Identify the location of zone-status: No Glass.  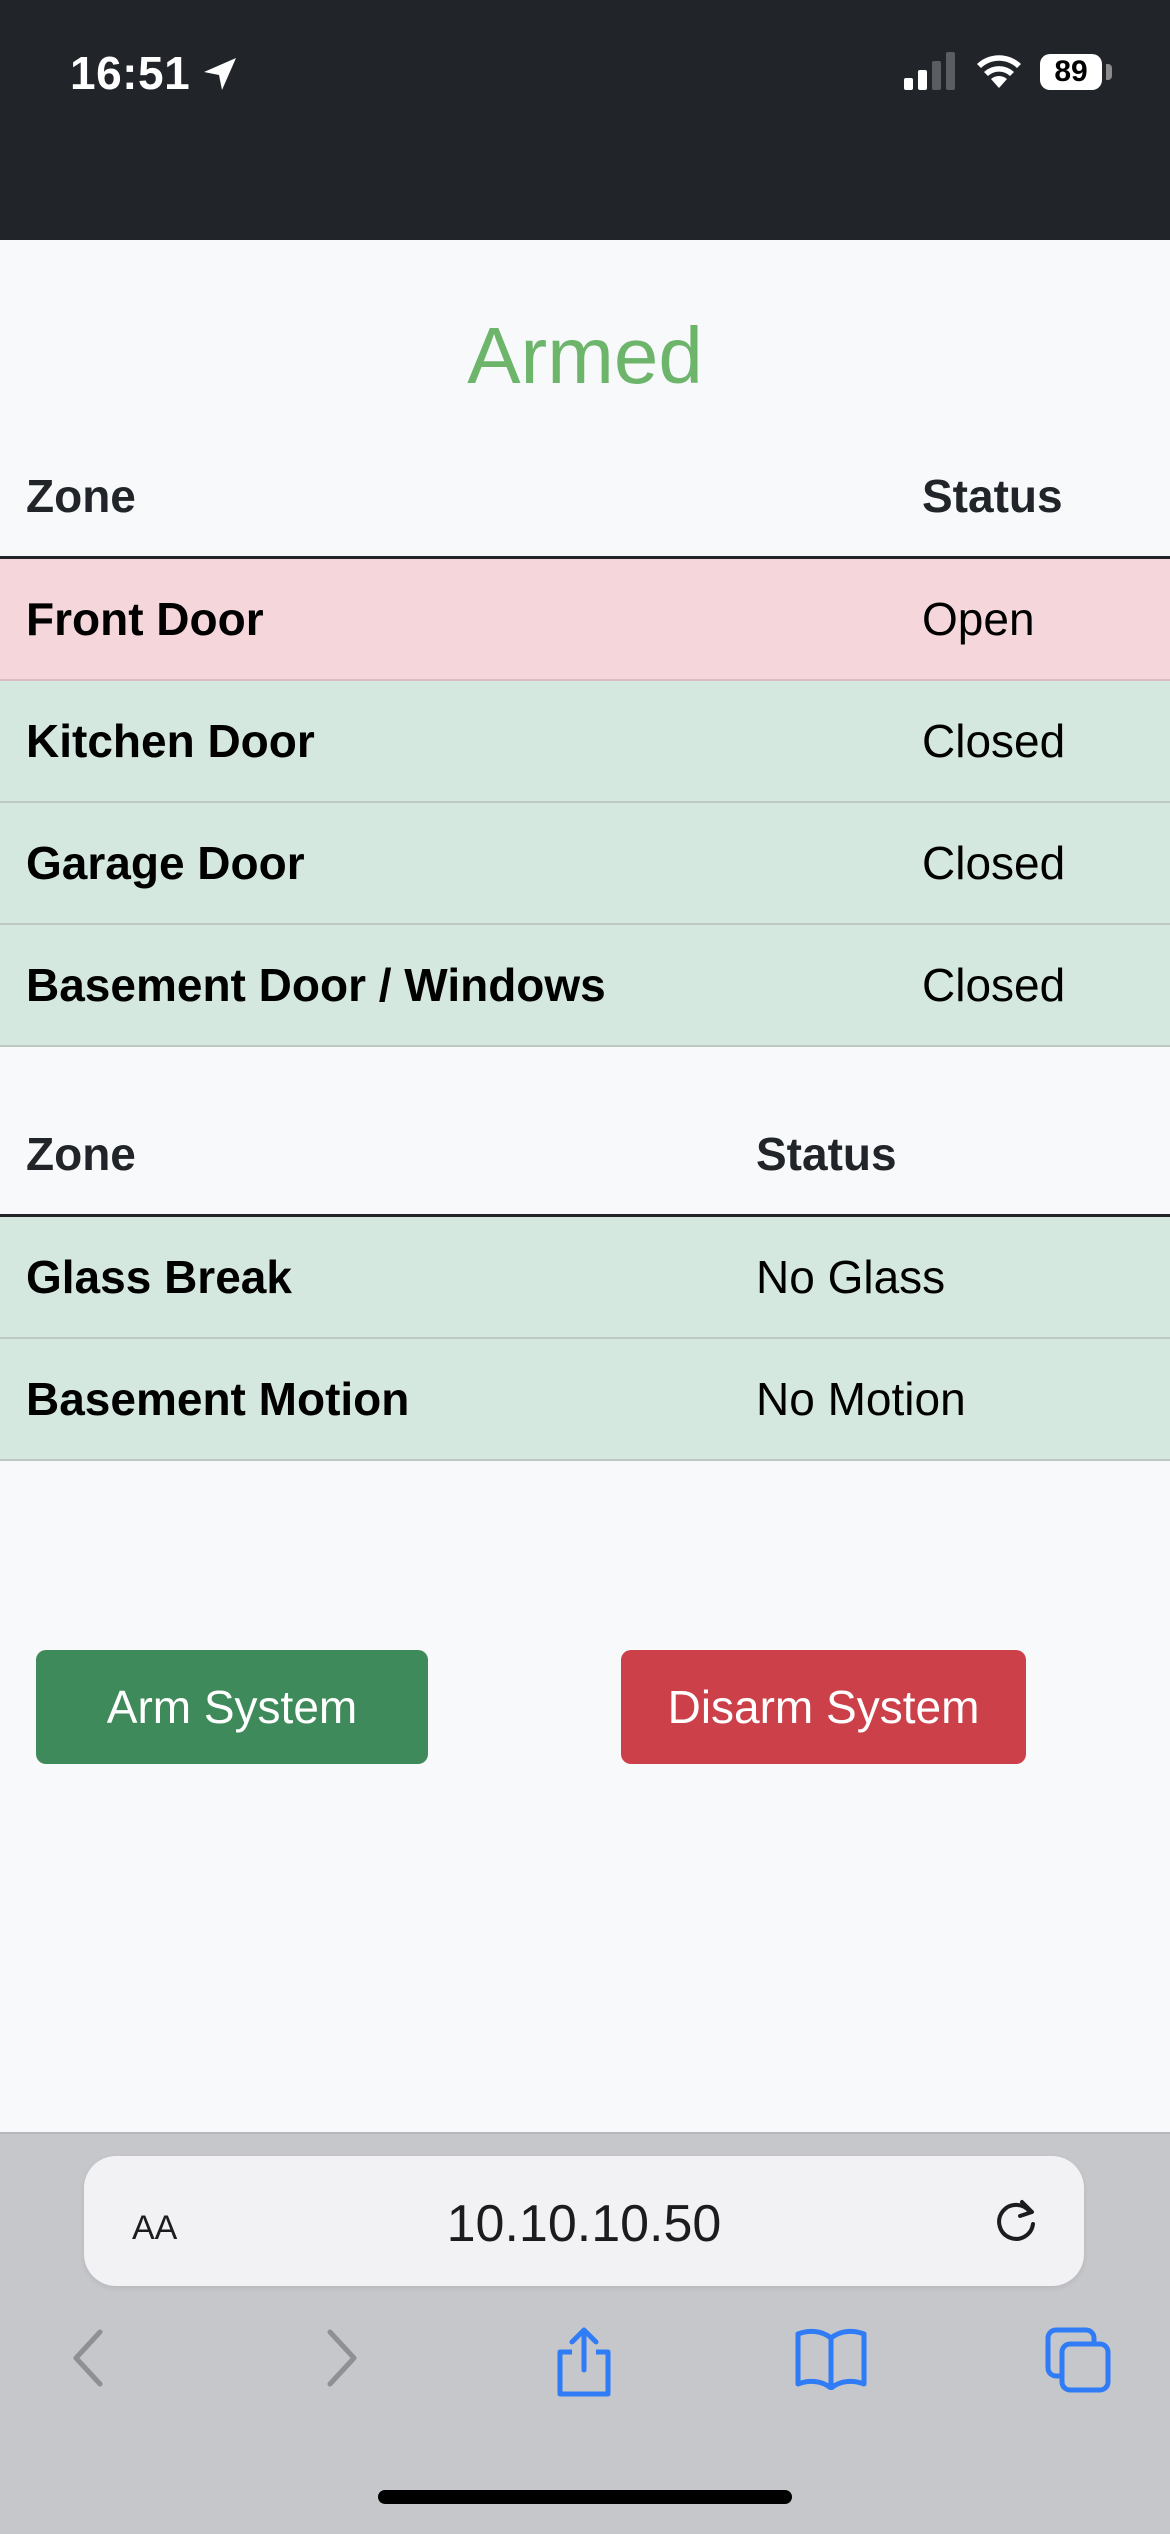
(963, 1277).